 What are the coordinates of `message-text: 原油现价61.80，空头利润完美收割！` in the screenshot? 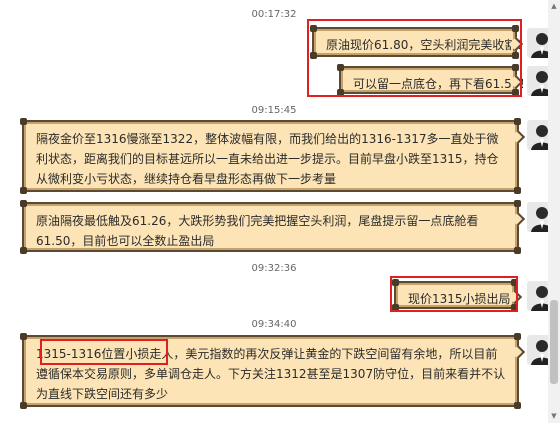 It's located at (427, 45).